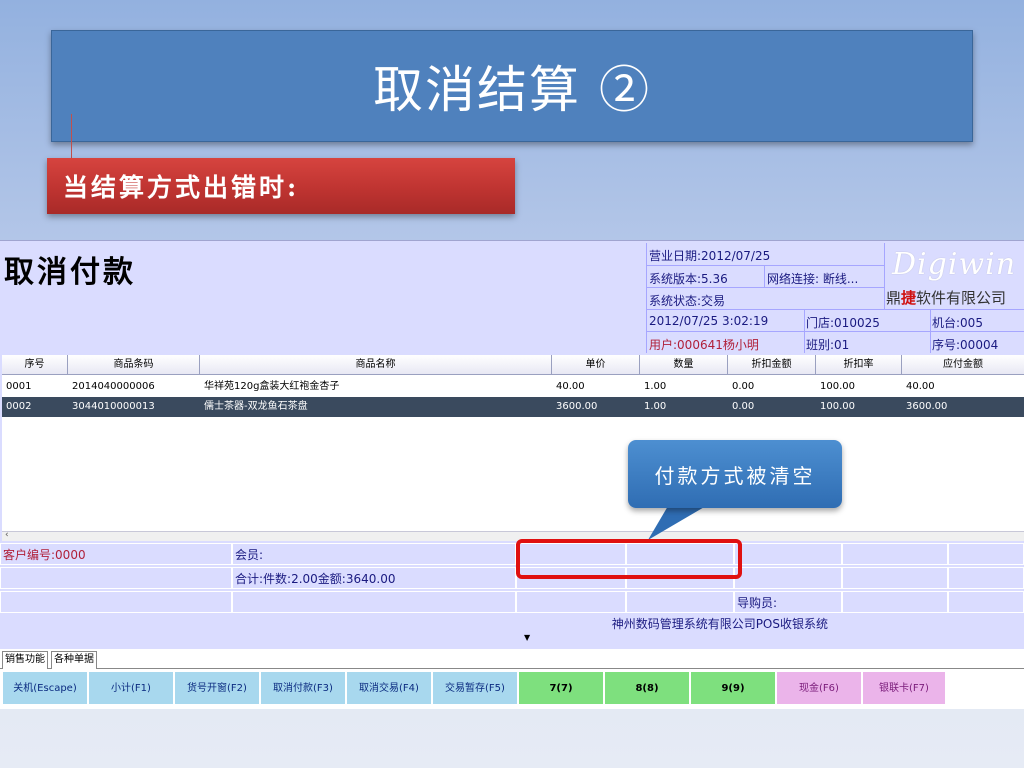  Describe the element at coordinates (843, 323) in the screenshot. I see `store-code: 门店:010025` at that location.